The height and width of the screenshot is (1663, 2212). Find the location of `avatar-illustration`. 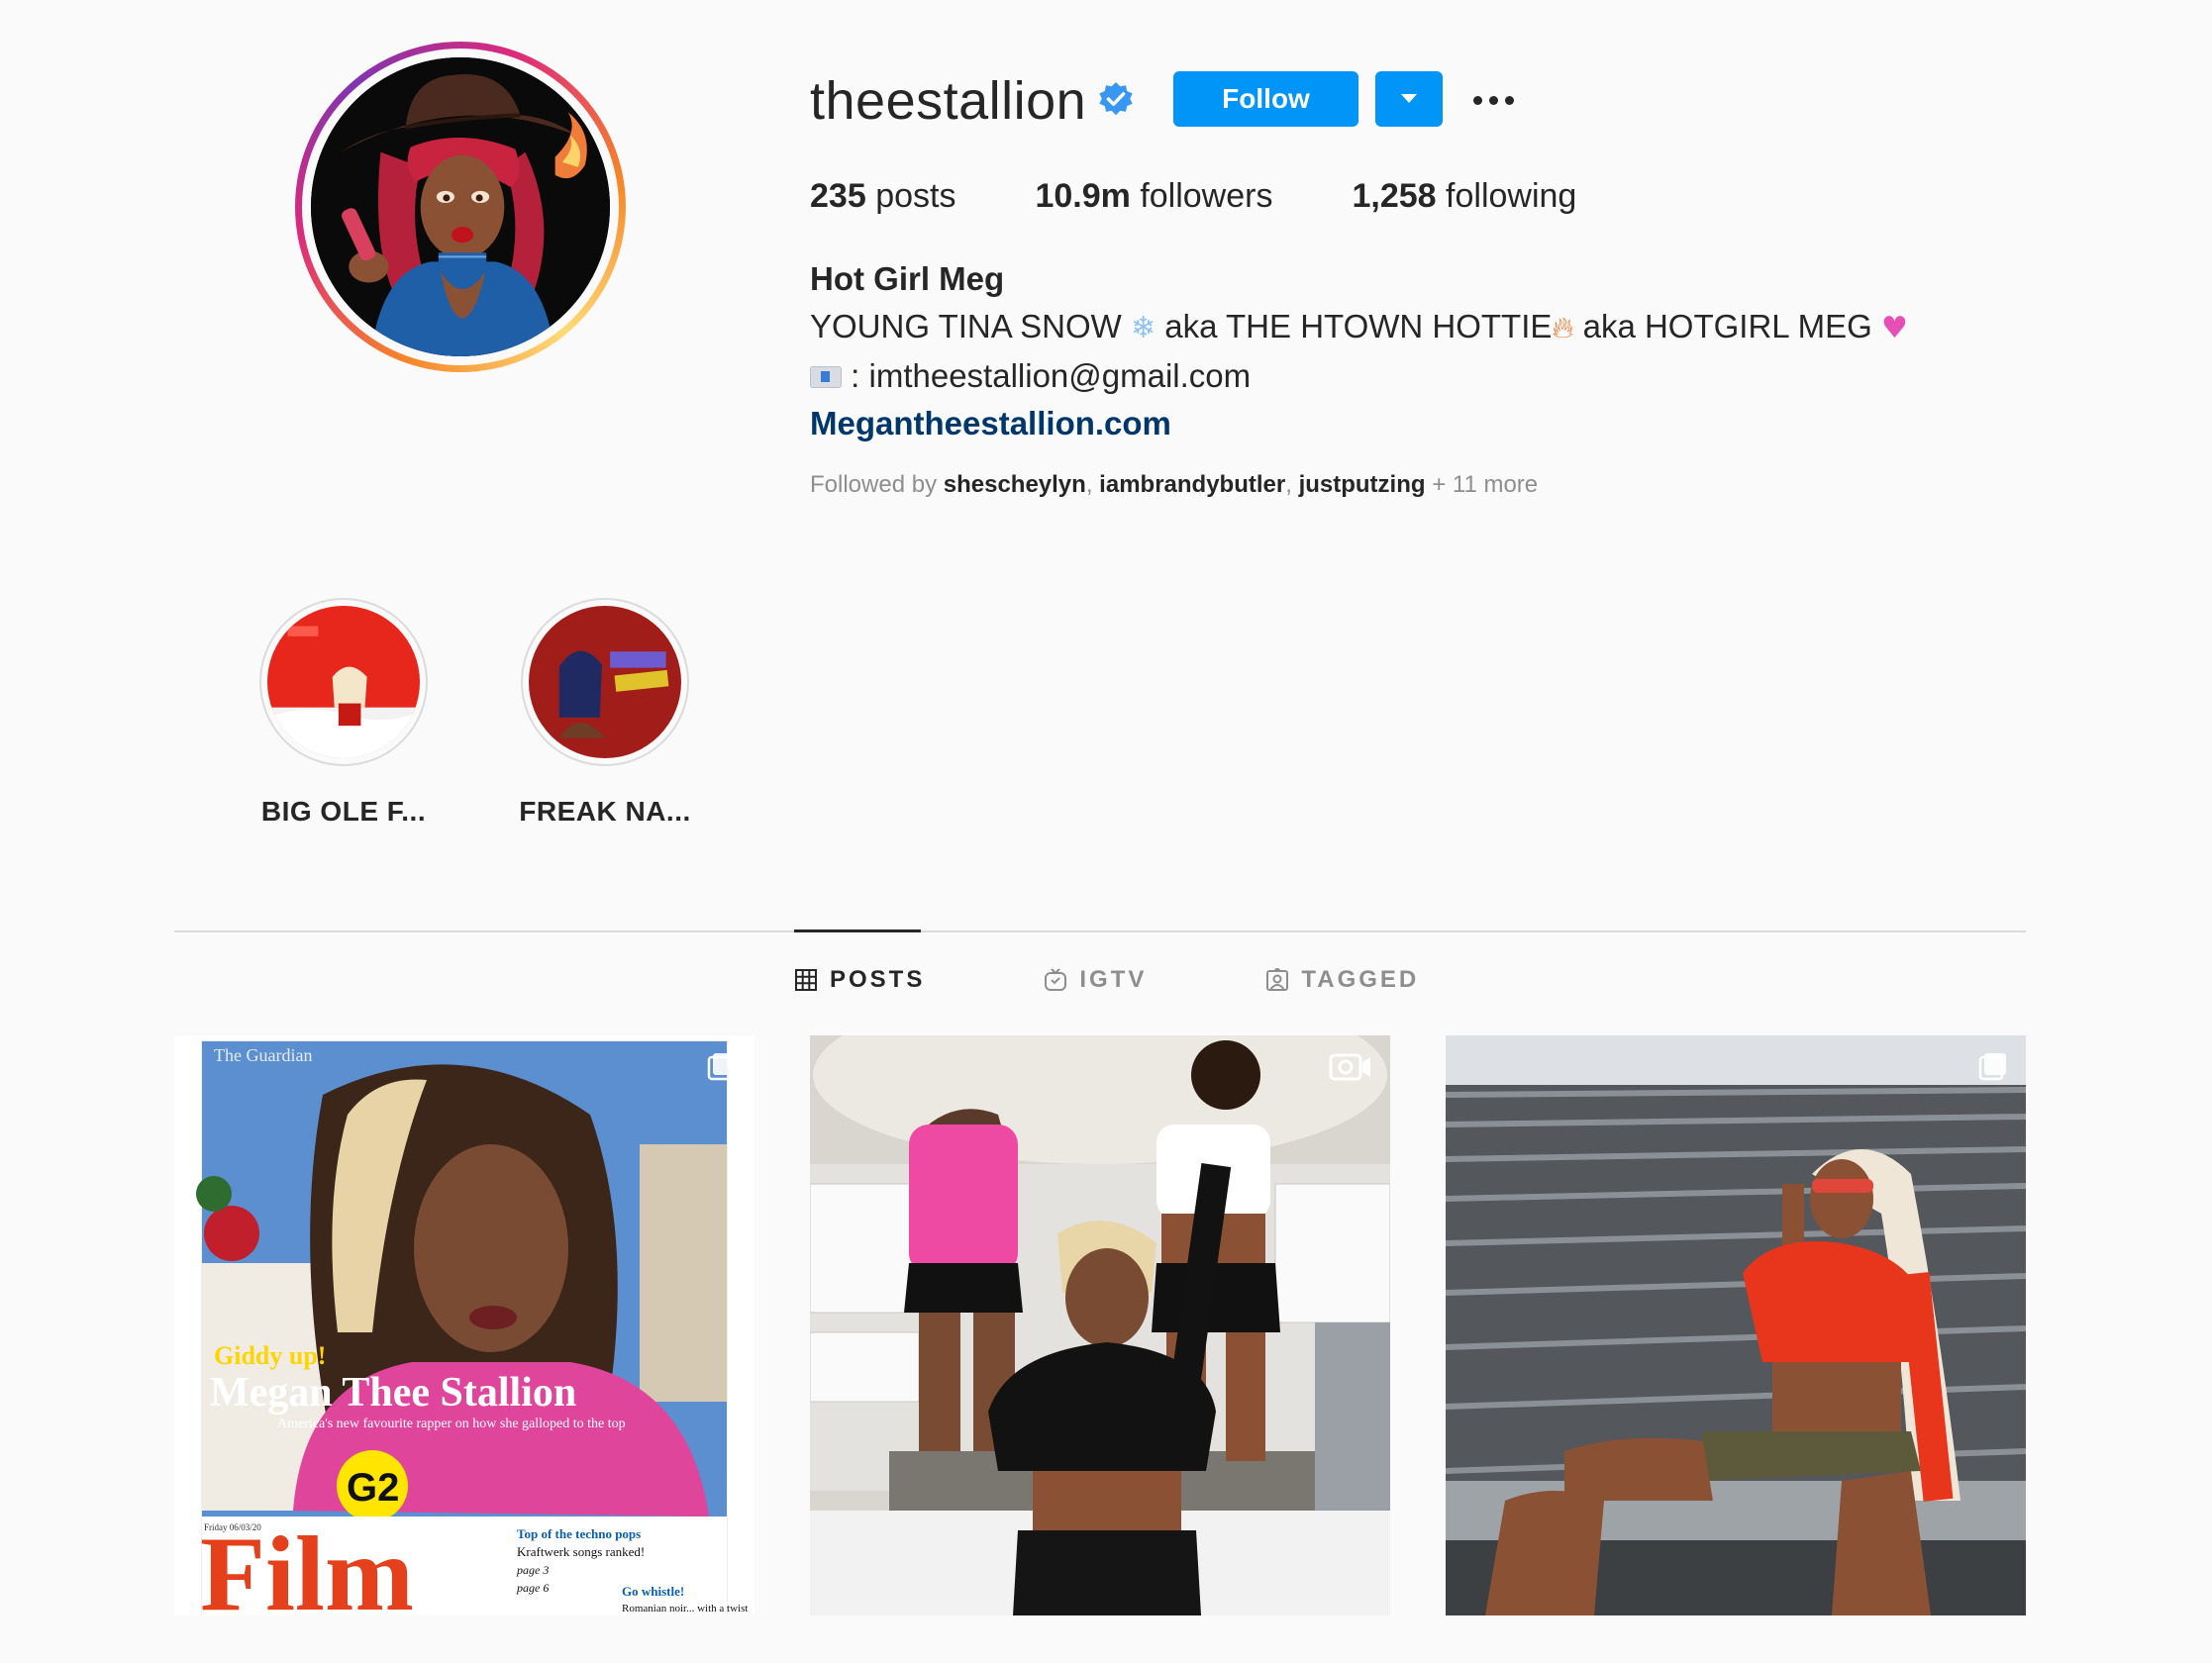

avatar-illustration is located at coordinates (460, 206).